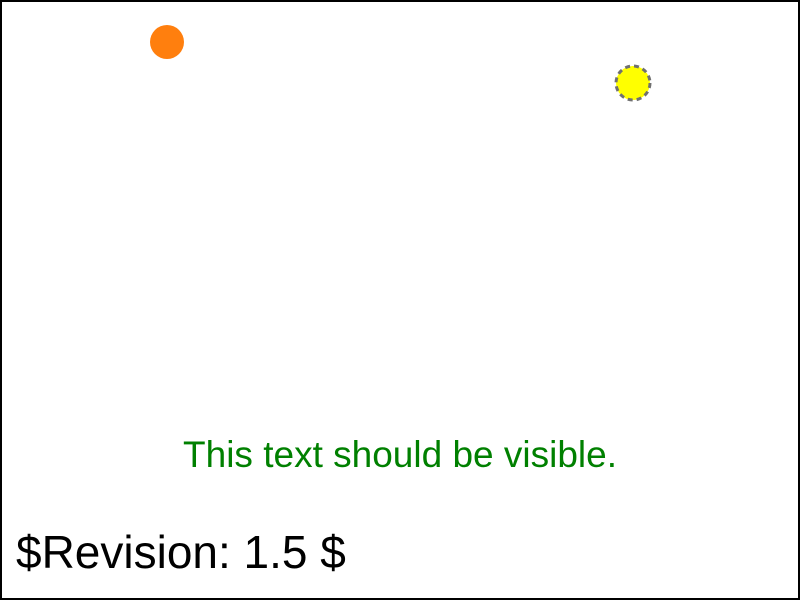  I want to click on orange-dot, so click(167, 42).